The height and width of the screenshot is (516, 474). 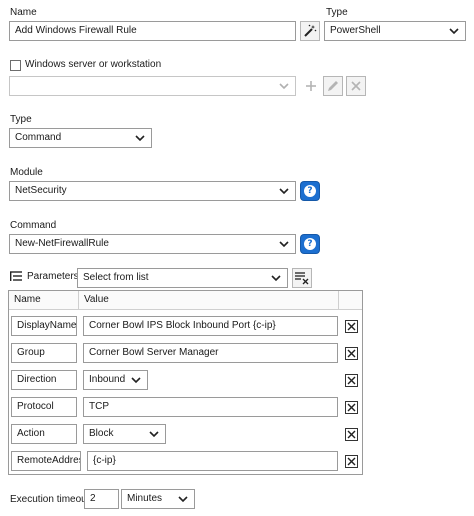 What do you see at coordinates (44, 434) in the screenshot?
I see `param-name-field: Action` at bounding box center [44, 434].